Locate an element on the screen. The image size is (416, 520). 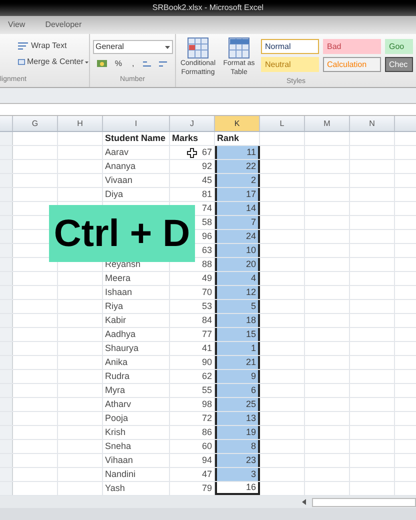
table-cell-text: 45 is located at coordinates (207, 180).